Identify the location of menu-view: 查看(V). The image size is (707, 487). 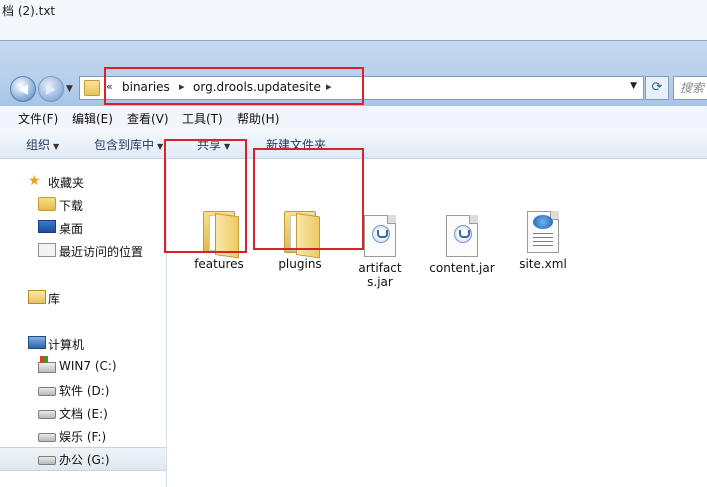
(148, 118).